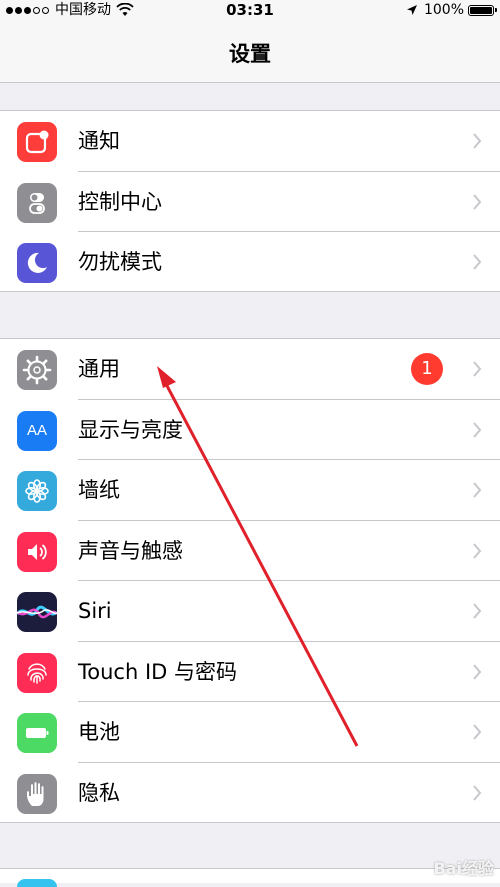  What do you see at coordinates (250, 732) in the screenshot?
I see `settings-row-battery: 电池` at bounding box center [250, 732].